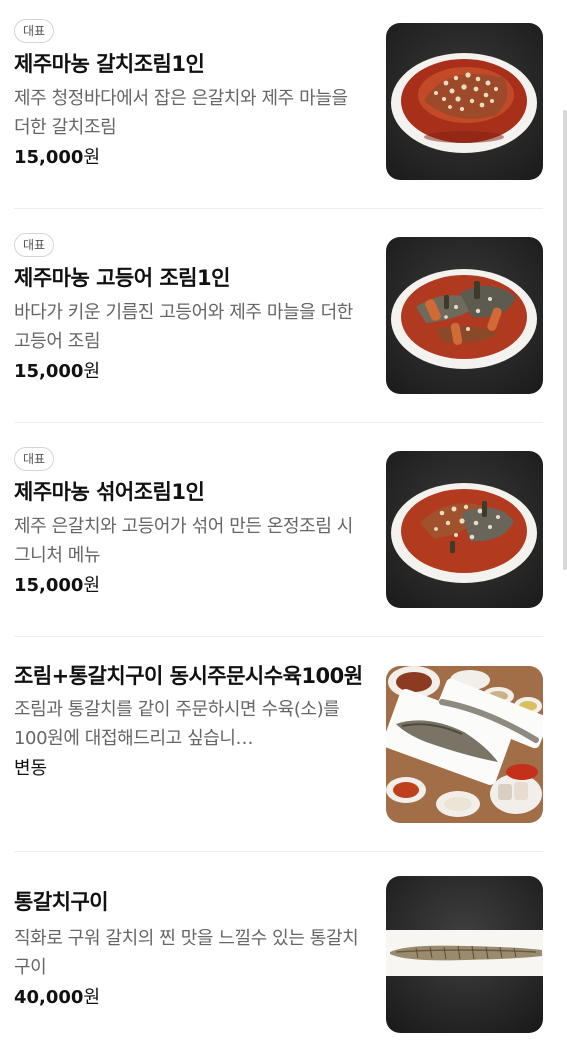 This screenshot has width=567, height=1040. I want to click on menu-item-price: 변동, so click(31, 768).